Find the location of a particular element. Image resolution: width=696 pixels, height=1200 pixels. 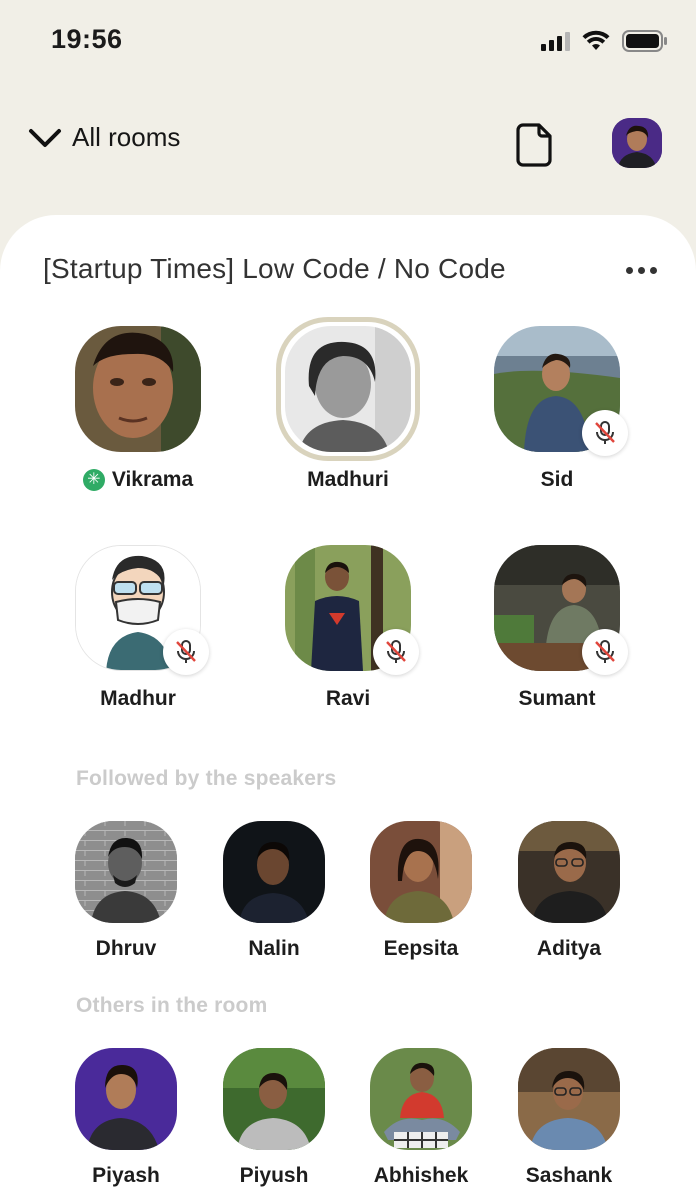

speaker-name: Madhuri is located at coordinates (348, 479).